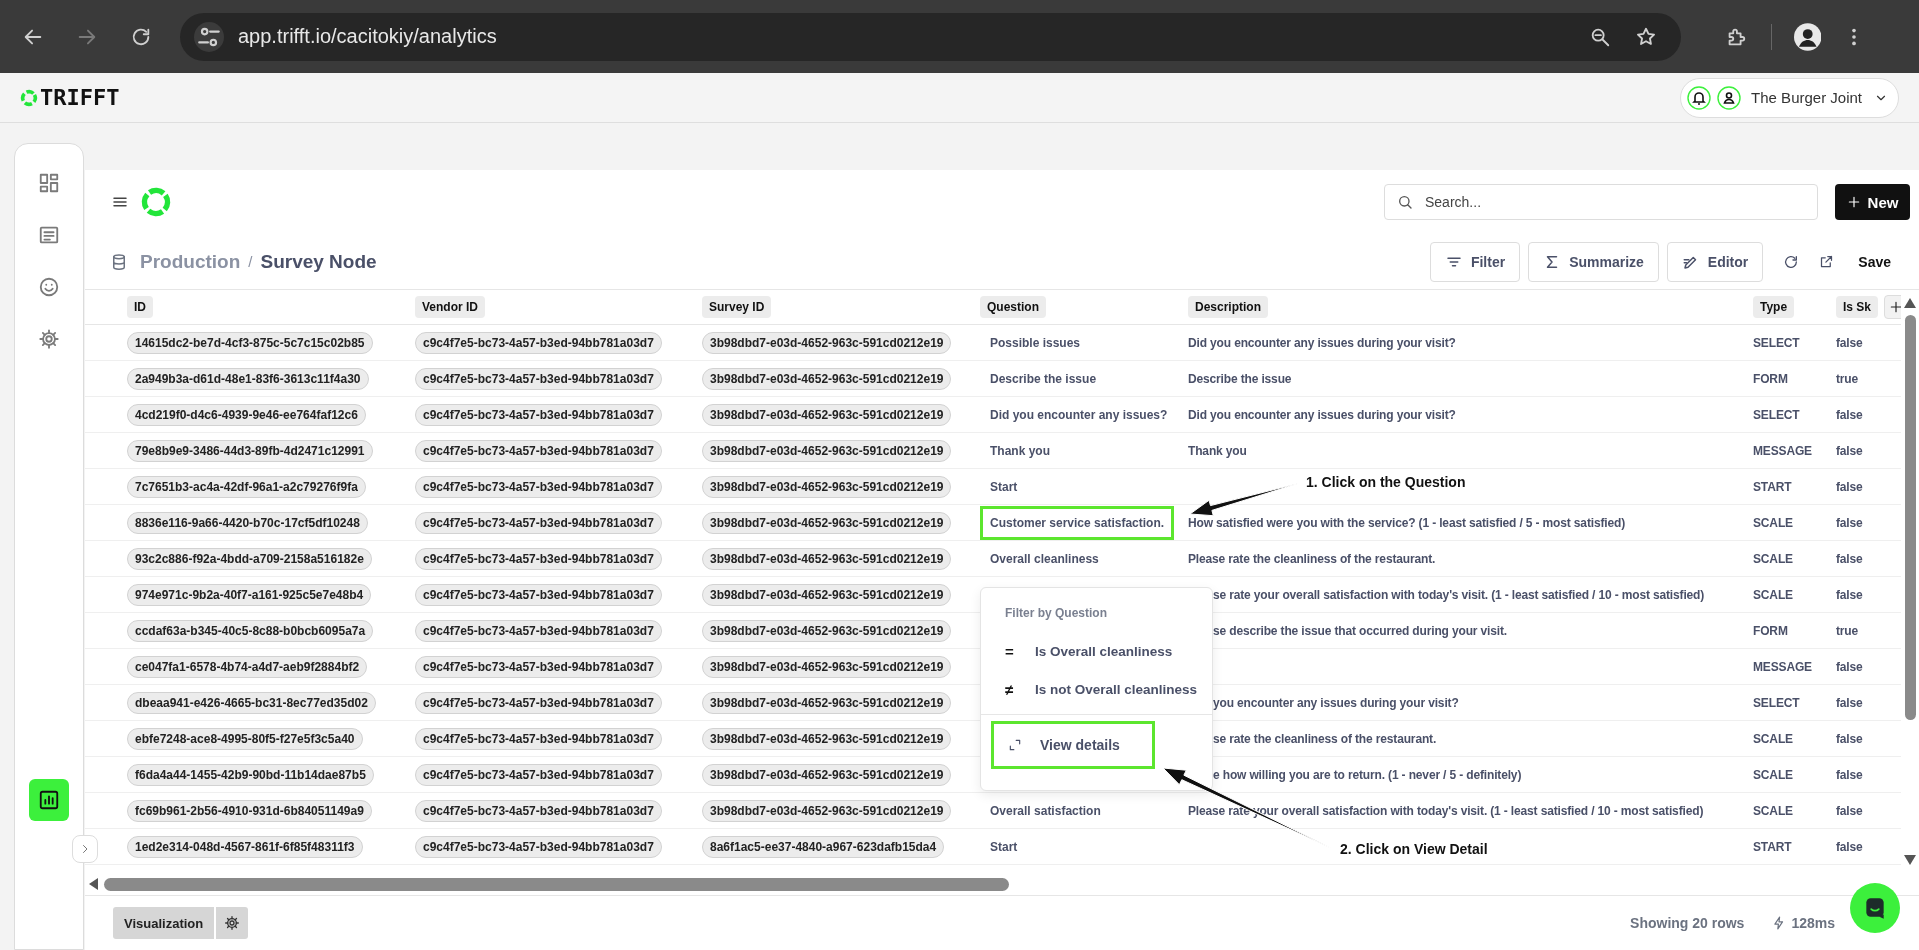 The image size is (1919, 950). Describe the element at coordinates (1407, 522) in the screenshot. I see `table-cell: How satisfied were you with the service? (1 - least satisfied / 5 - most satisfied)` at that location.